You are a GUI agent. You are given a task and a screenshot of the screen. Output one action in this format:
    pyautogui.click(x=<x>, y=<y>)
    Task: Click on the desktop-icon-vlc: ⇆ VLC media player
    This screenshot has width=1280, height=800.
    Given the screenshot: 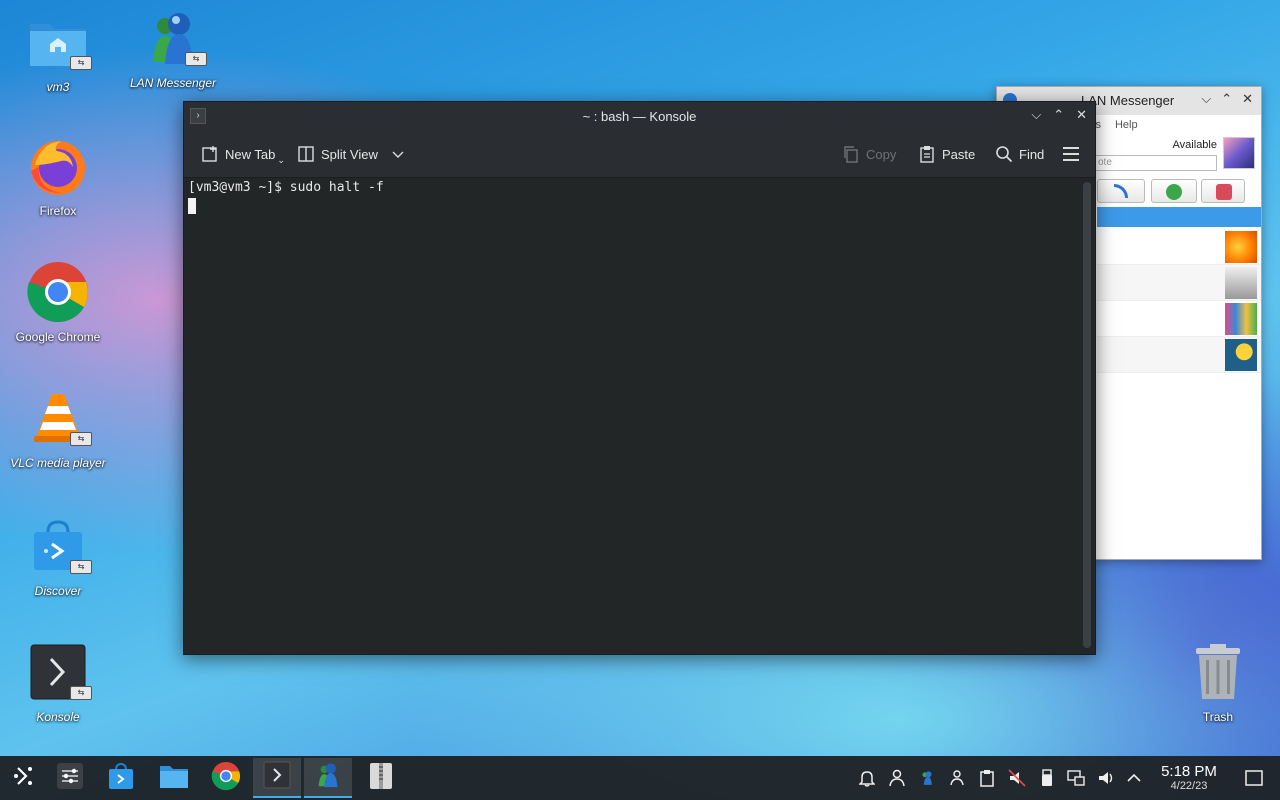 What is the action you would take?
    pyautogui.click(x=58, y=428)
    